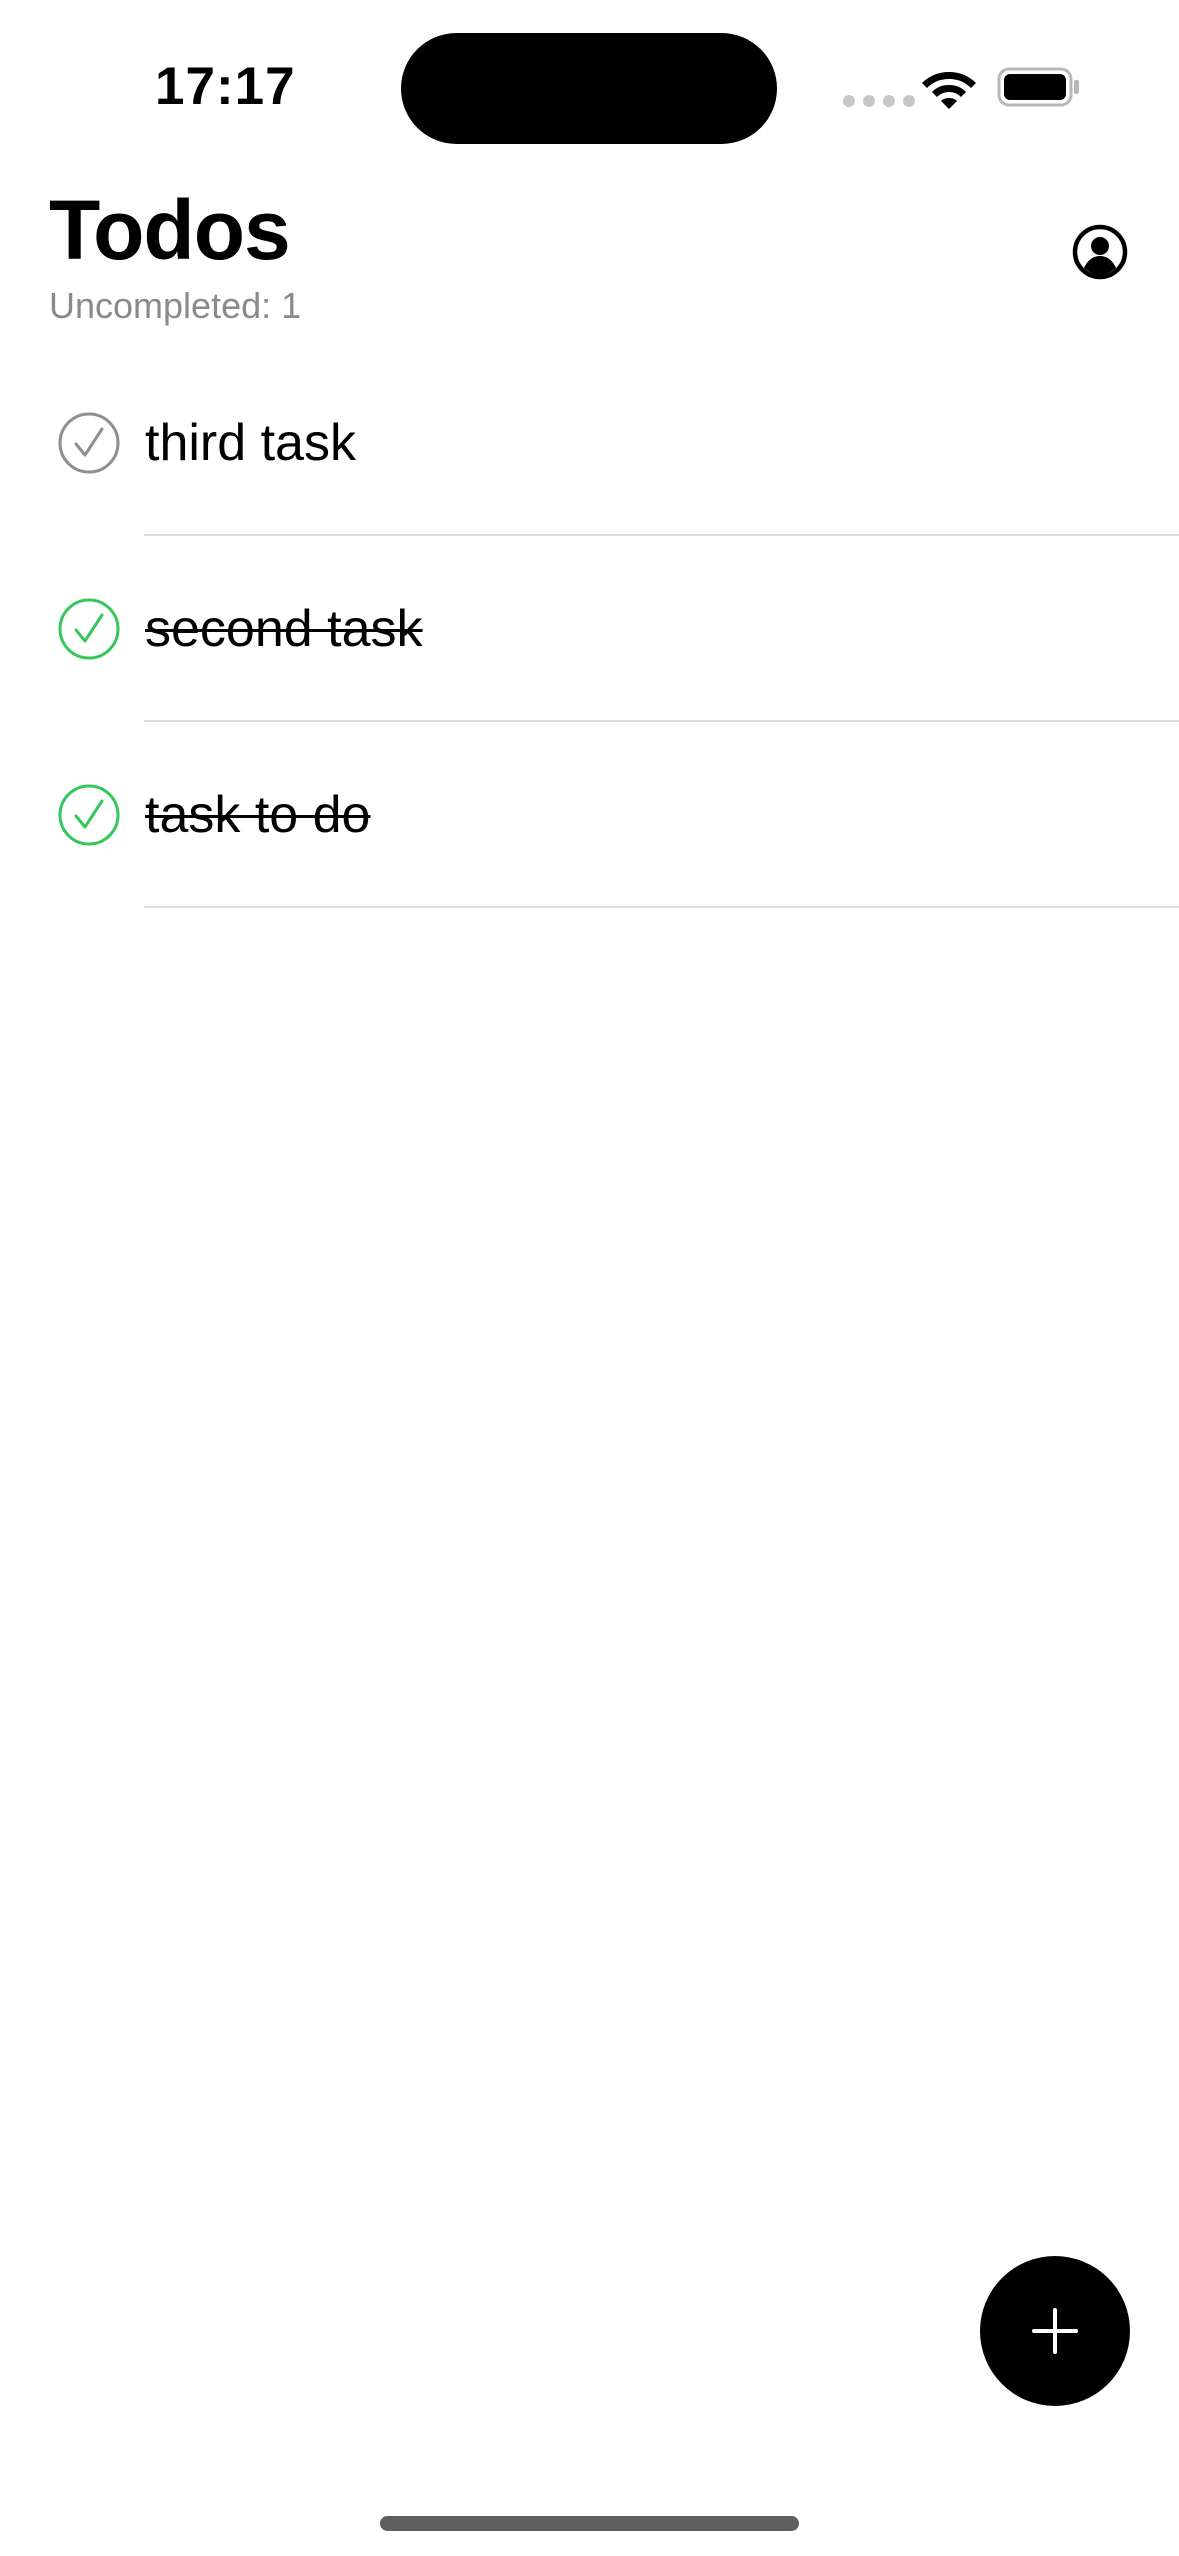 This screenshot has width=1179, height=2556. I want to click on profile-button, so click(1100, 252).